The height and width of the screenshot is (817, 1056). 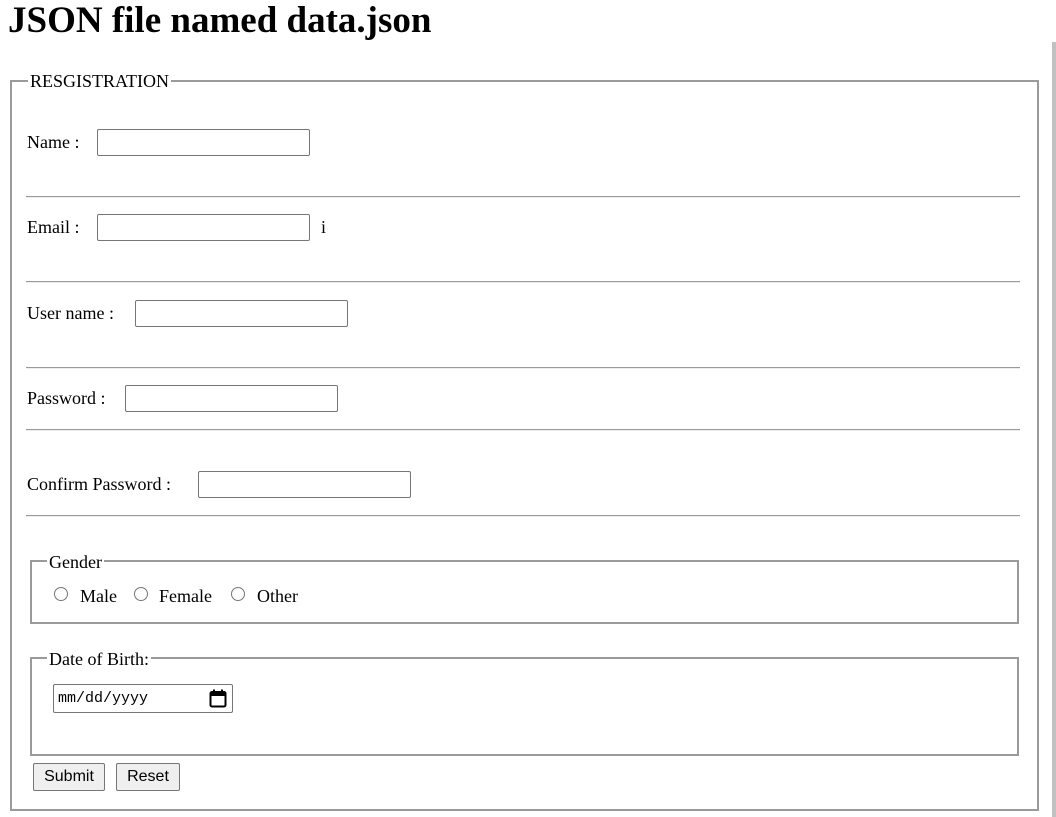 I want to click on registration-legend: RESGISTRATION, so click(x=100, y=81).